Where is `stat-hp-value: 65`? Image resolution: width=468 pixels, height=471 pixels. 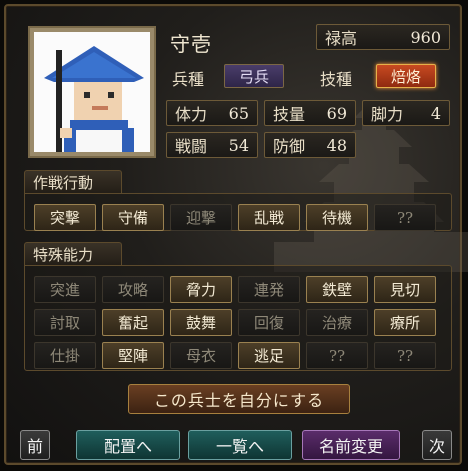 stat-hp-value: 65 is located at coordinates (238, 113).